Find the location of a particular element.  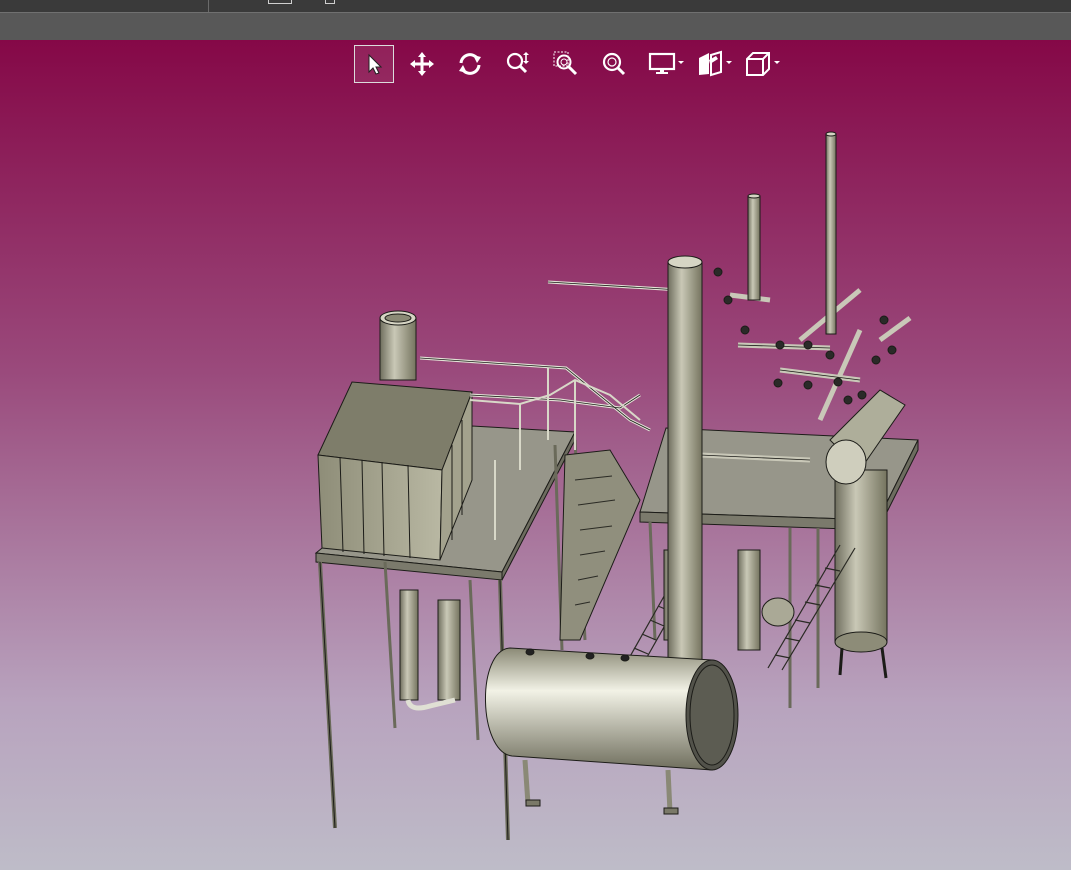

zoom-window-tool-button is located at coordinates (566, 64).